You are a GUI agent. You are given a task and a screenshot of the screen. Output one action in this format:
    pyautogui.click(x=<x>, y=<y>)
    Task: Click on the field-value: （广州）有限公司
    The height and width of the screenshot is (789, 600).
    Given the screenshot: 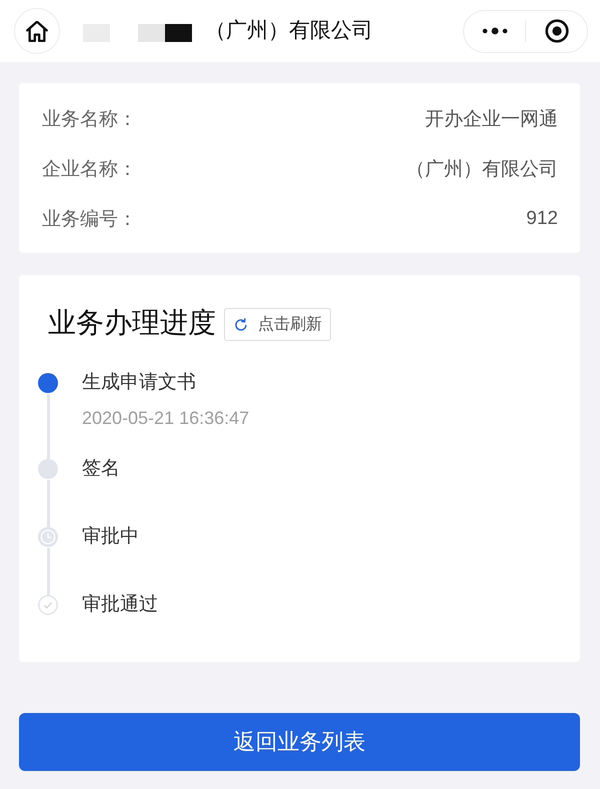 What is the action you would take?
    pyautogui.click(x=482, y=170)
    